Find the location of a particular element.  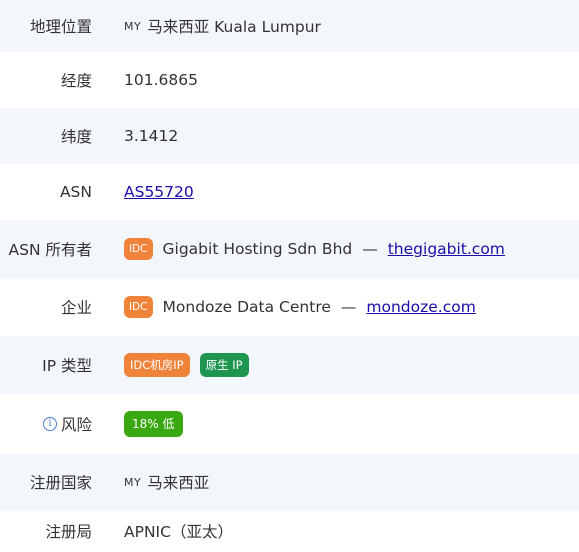

native-ip-badge: 原生 IP is located at coordinates (224, 365).